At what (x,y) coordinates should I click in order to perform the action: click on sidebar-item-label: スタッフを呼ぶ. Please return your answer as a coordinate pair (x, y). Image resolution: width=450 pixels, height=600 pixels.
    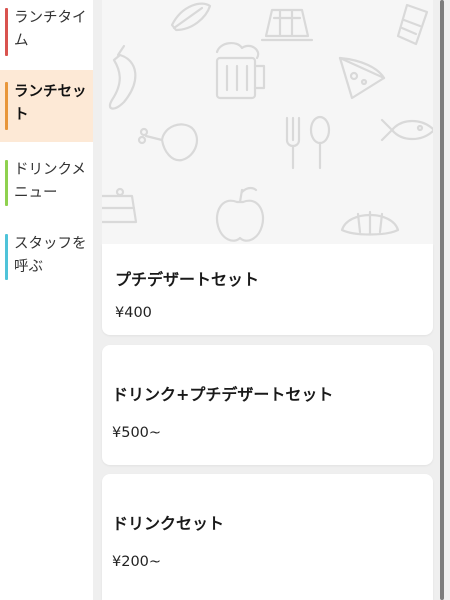
    Looking at the image, I should click on (50, 255).